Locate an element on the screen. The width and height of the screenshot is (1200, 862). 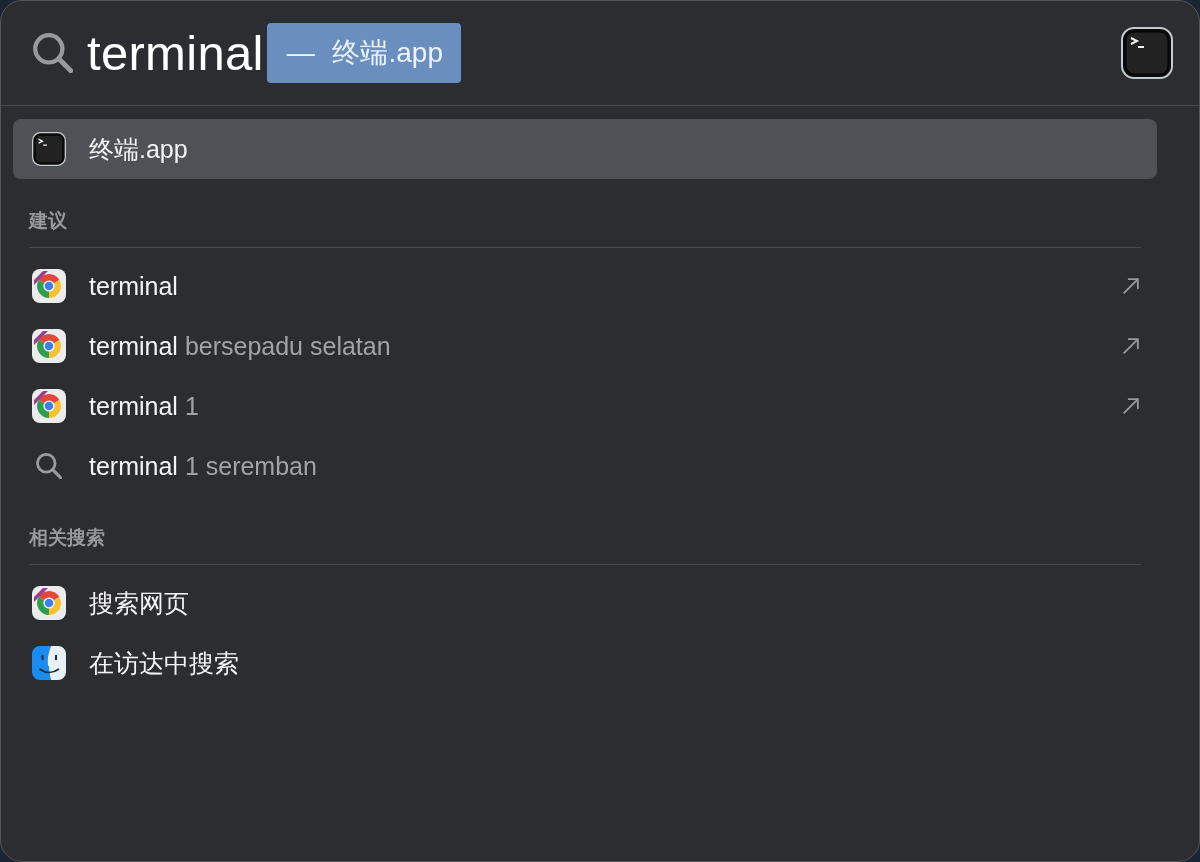
autocomplete-selection: — 终端.app is located at coordinates (363, 53).